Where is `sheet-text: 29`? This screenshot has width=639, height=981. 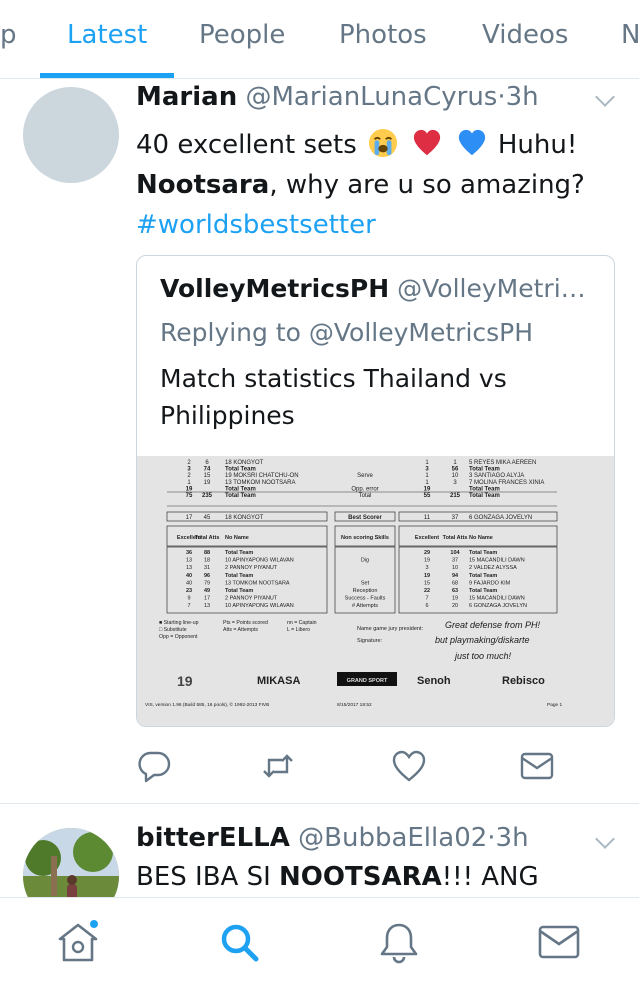
sheet-text: 29 is located at coordinates (427, 553).